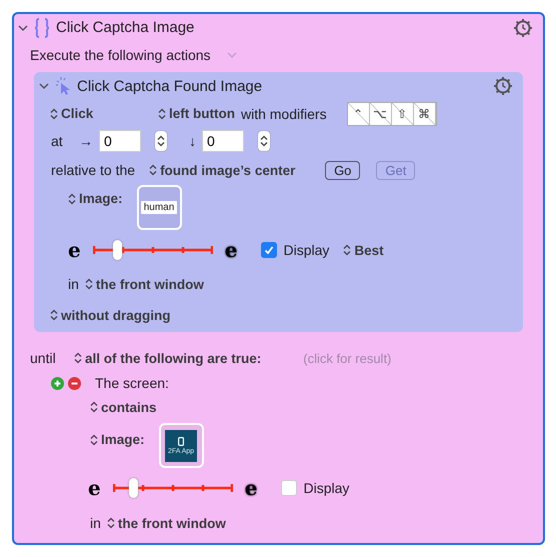 The width and height of the screenshot is (556, 557). I want to click on button-popup: left button, so click(196, 113).